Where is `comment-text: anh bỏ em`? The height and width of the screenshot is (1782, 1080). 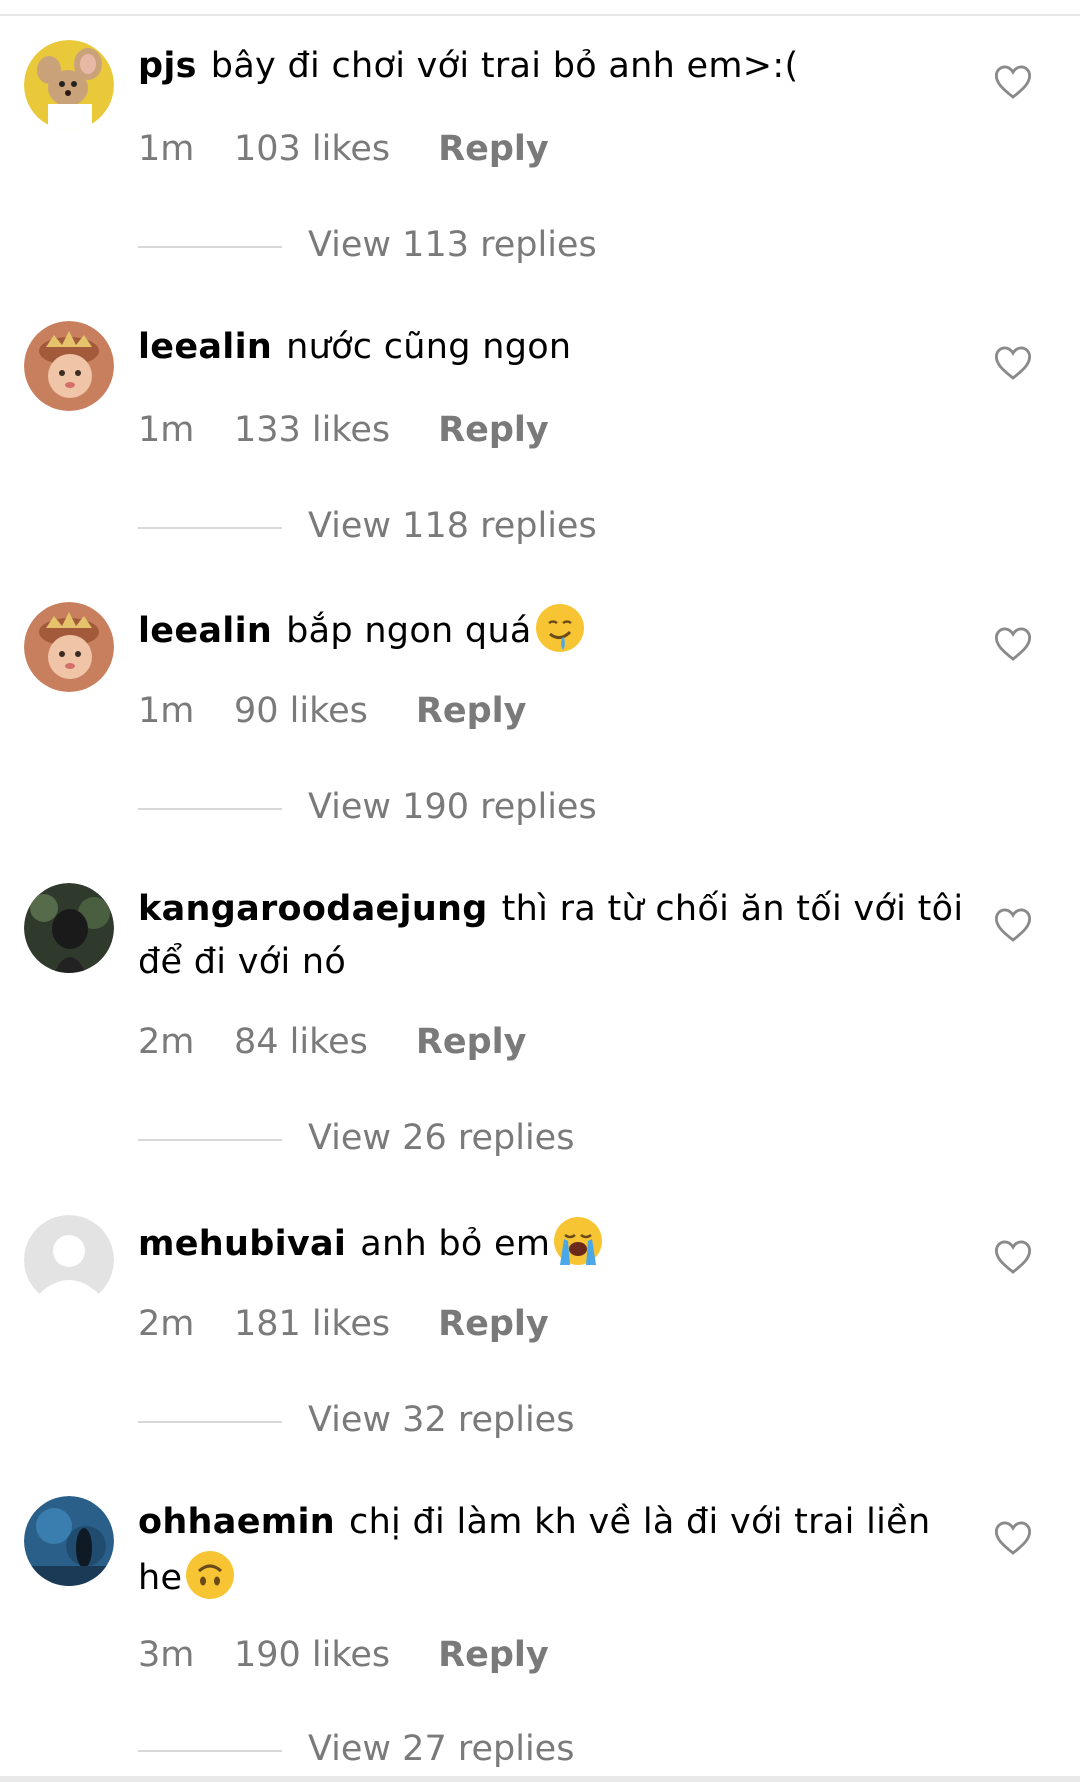
comment-text: anh bỏ em is located at coordinates (455, 1244).